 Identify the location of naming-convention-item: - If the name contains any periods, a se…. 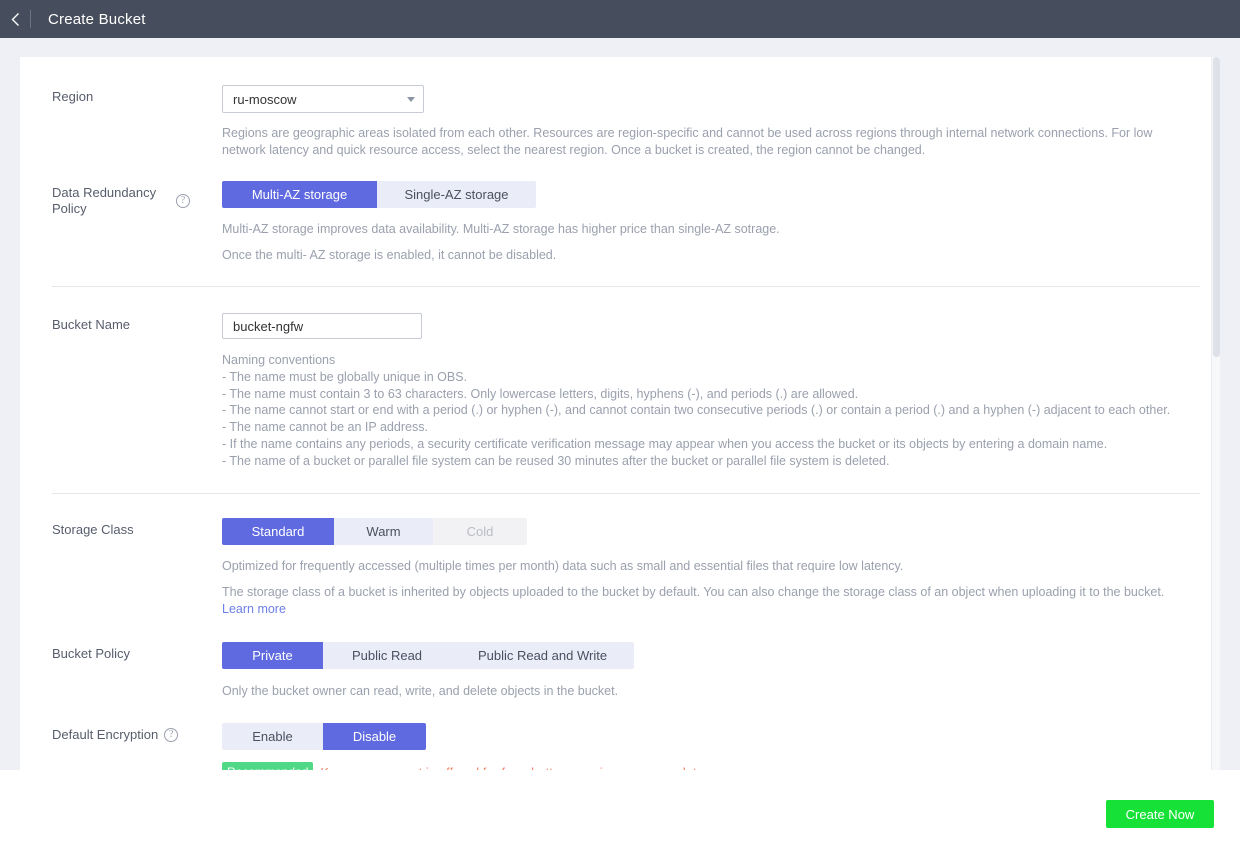
(665, 443).